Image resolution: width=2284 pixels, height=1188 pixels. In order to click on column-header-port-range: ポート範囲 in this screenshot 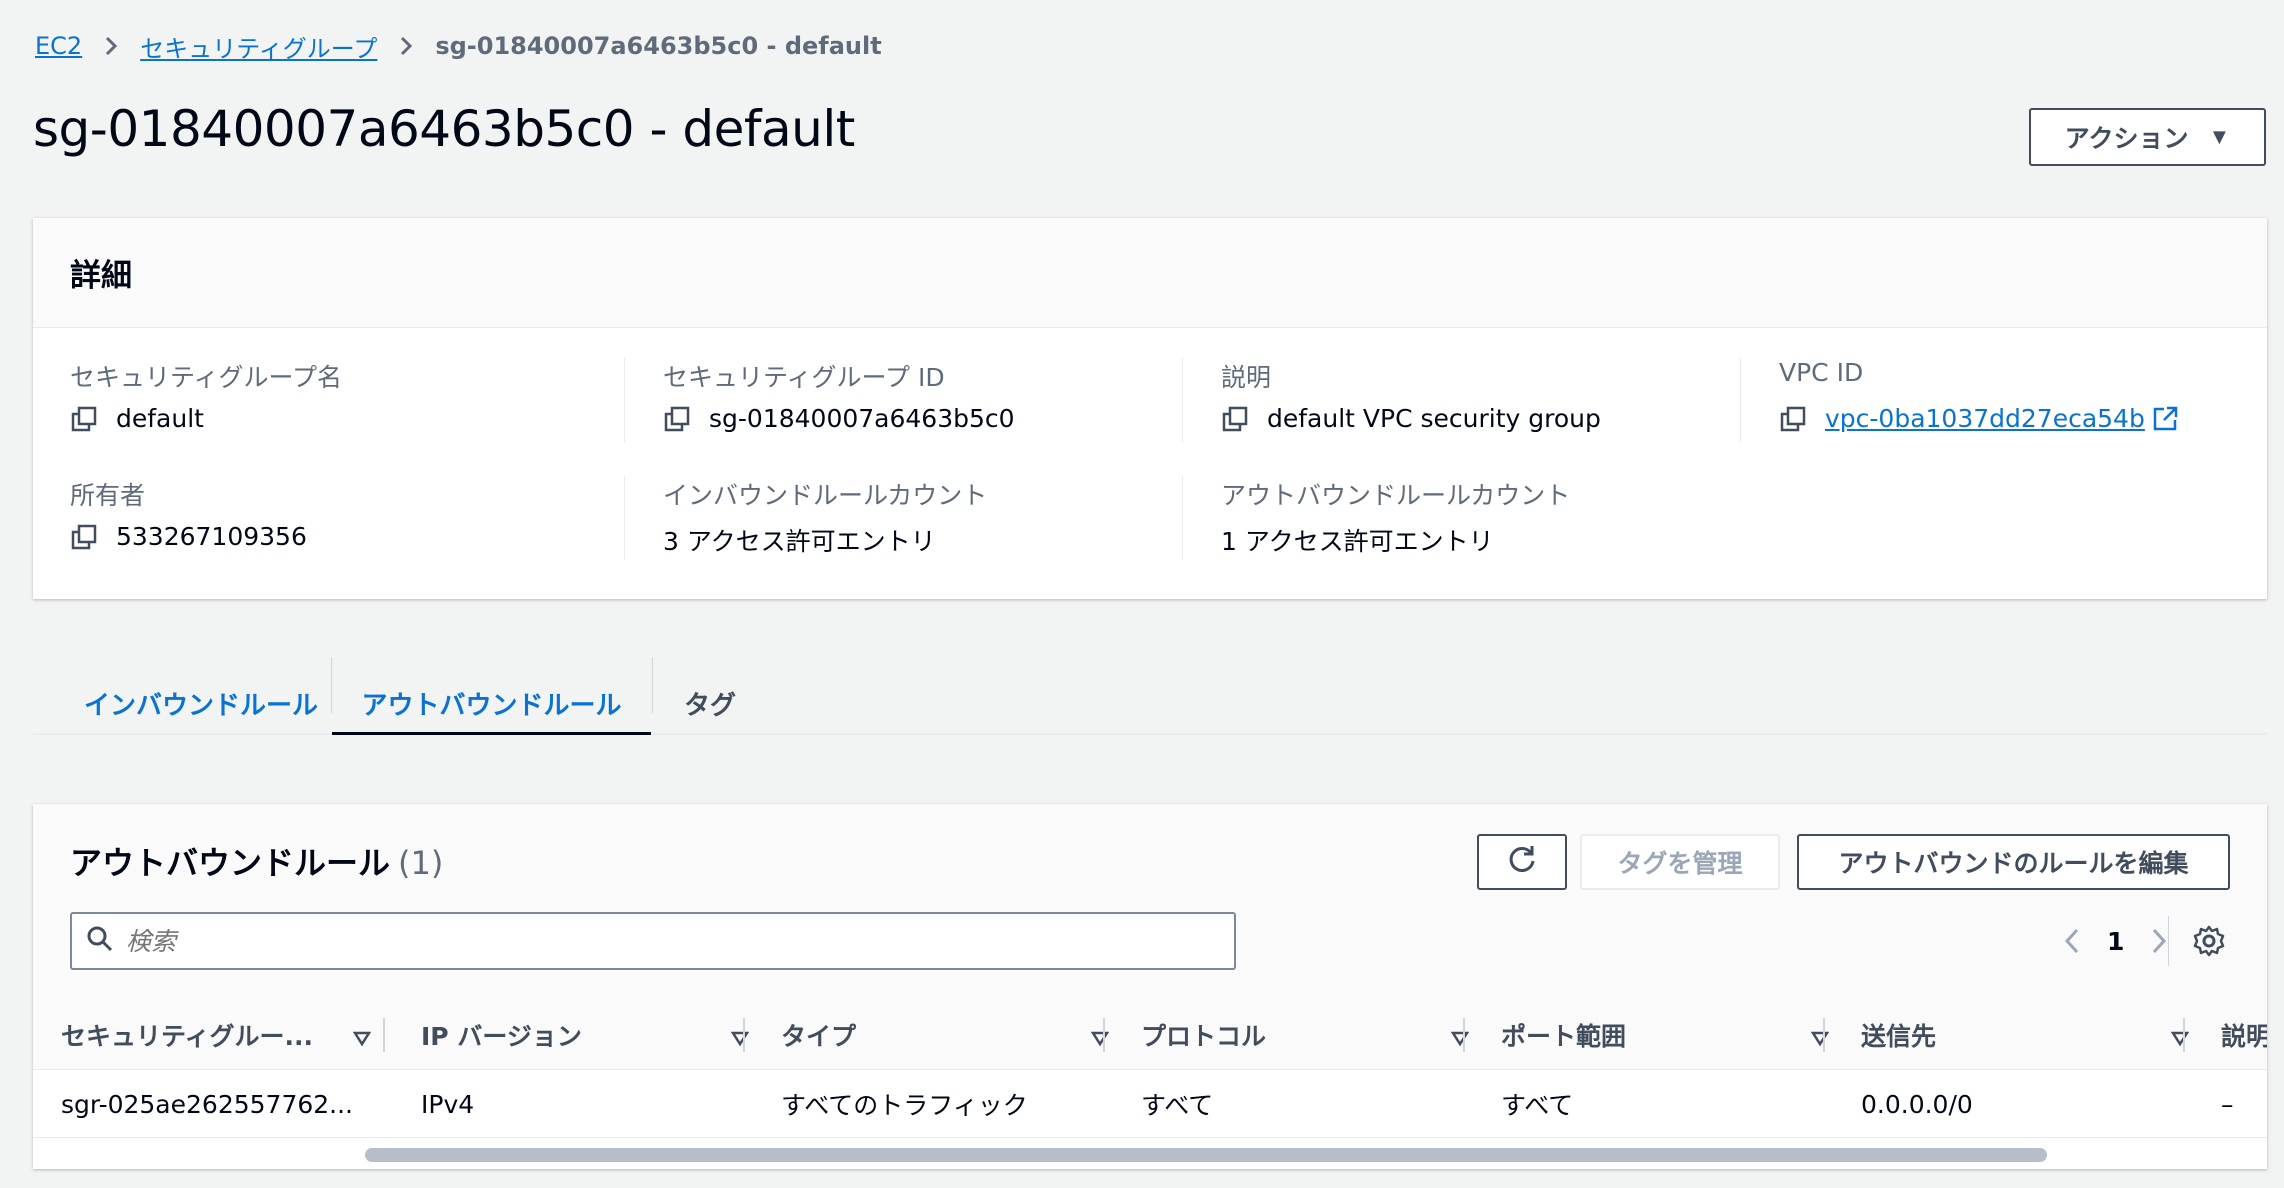, I will do `click(1676, 1035)`.